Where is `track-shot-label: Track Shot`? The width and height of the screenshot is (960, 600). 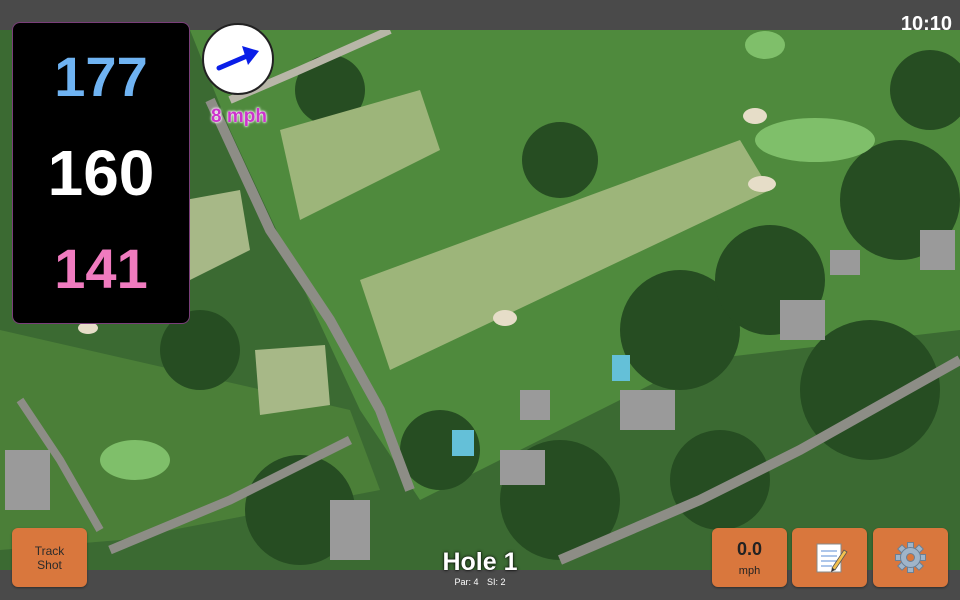
track-shot-label: Track Shot is located at coordinates (49, 558).